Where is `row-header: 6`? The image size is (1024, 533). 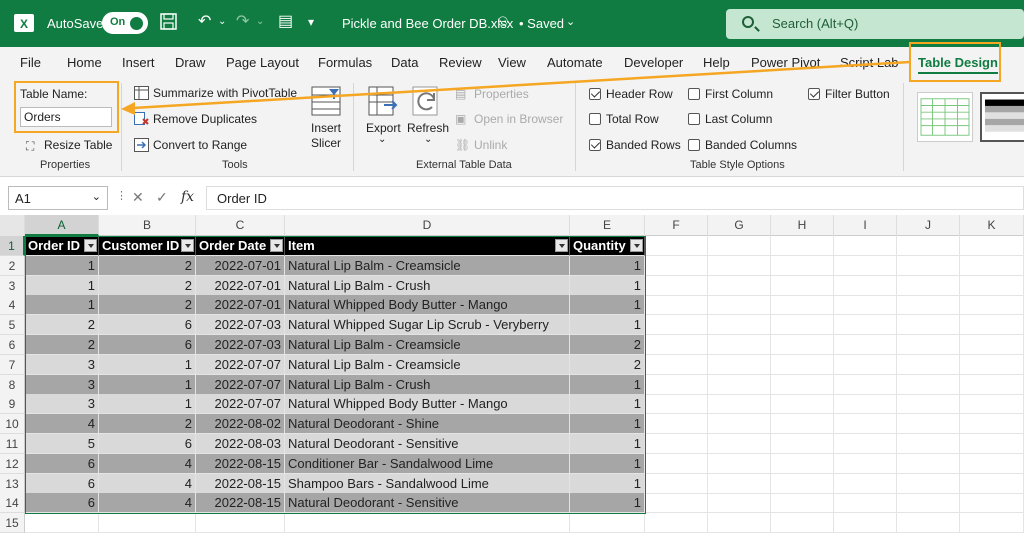
row-header: 6 is located at coordinates (12, 345).